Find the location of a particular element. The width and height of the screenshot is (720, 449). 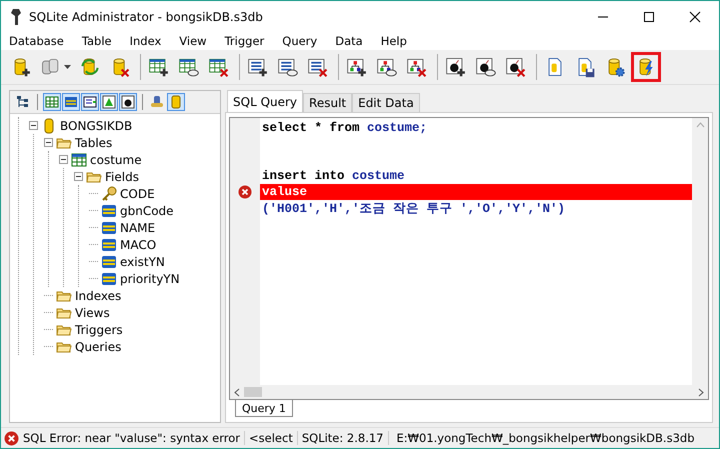

menu-item: Index is located at coordinates (146, 41).